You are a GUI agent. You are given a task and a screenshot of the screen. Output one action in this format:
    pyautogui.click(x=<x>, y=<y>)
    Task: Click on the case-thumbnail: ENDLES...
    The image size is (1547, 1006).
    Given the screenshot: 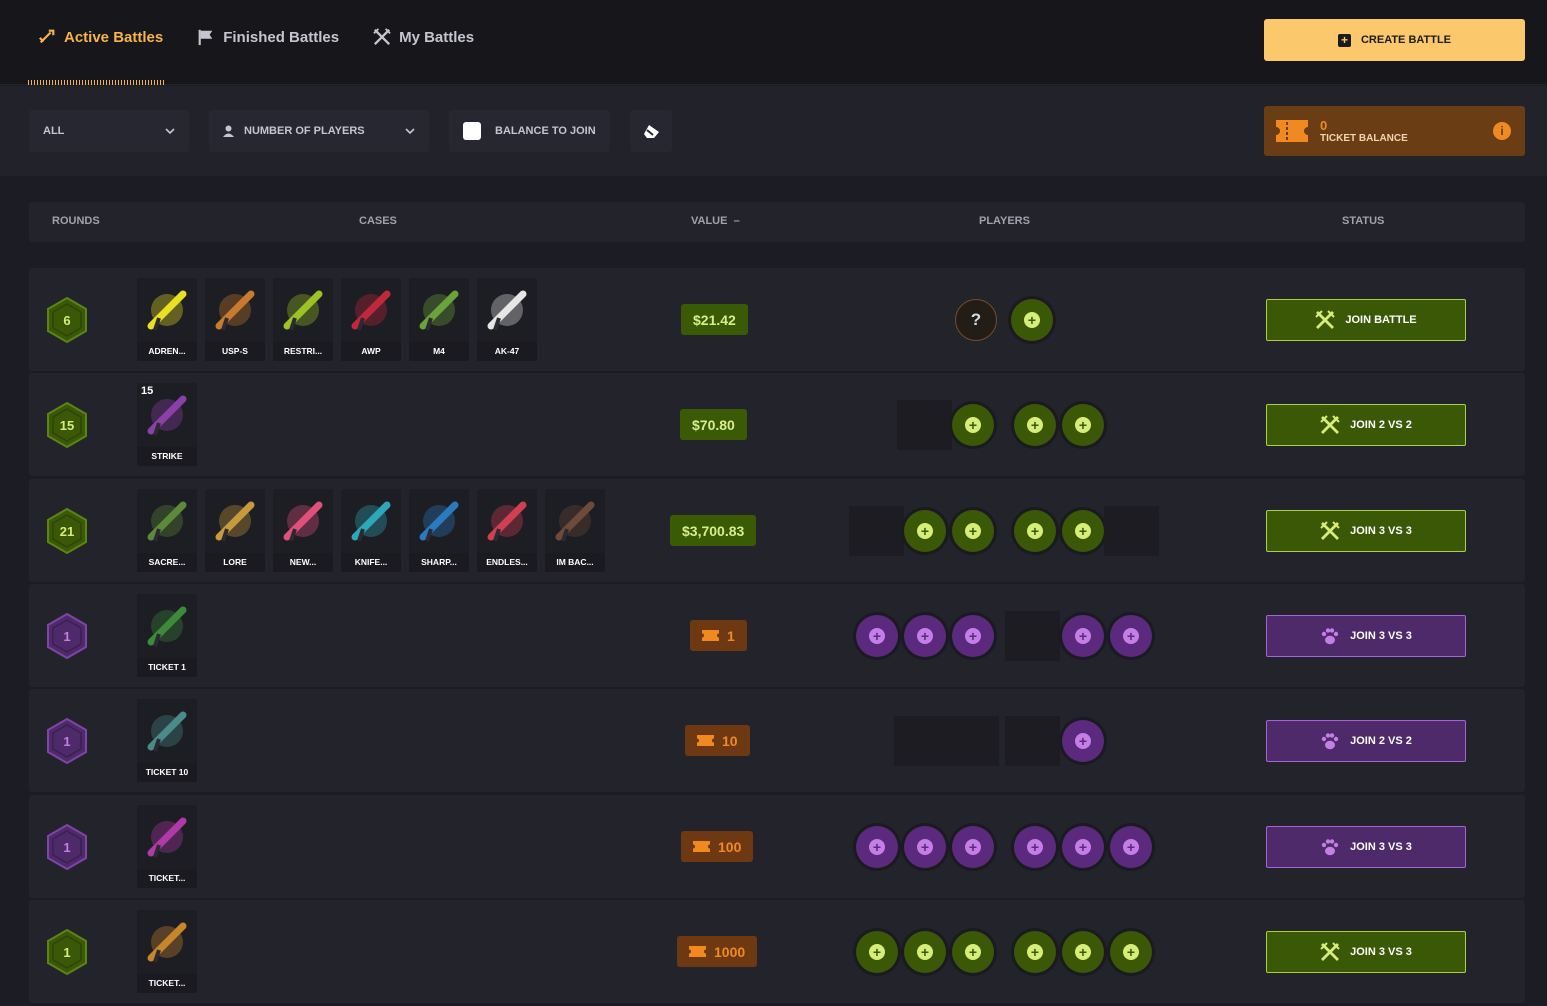 What is the action you would take?
    pyautogui.click(x=507, y=530)
    